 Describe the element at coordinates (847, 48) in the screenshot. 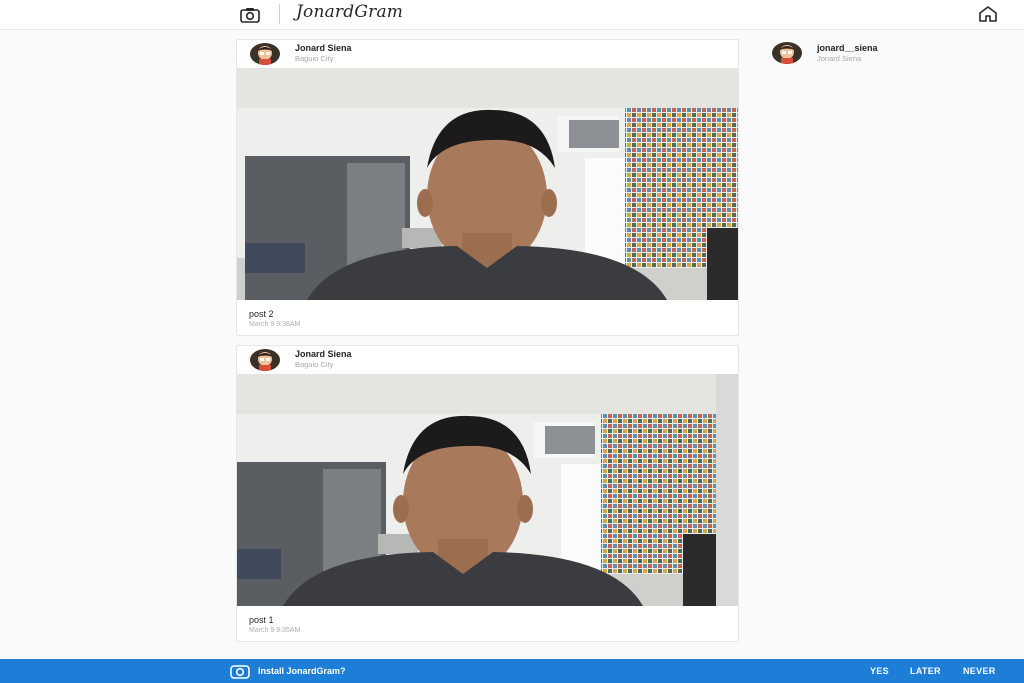

I see `profile-username: jonard__siena` at that location.